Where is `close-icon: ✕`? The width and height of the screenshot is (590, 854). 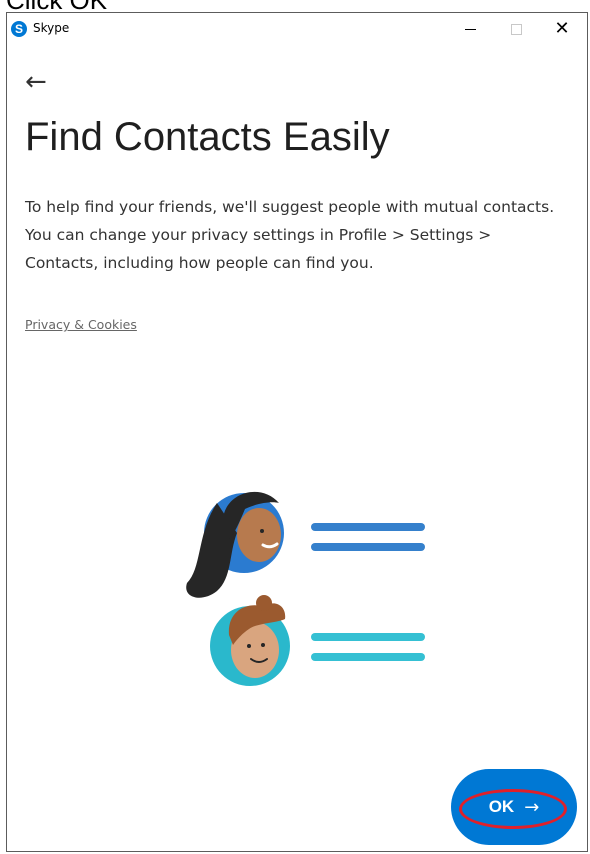 close-icon: ✕ is located at coordinates (562, 28).